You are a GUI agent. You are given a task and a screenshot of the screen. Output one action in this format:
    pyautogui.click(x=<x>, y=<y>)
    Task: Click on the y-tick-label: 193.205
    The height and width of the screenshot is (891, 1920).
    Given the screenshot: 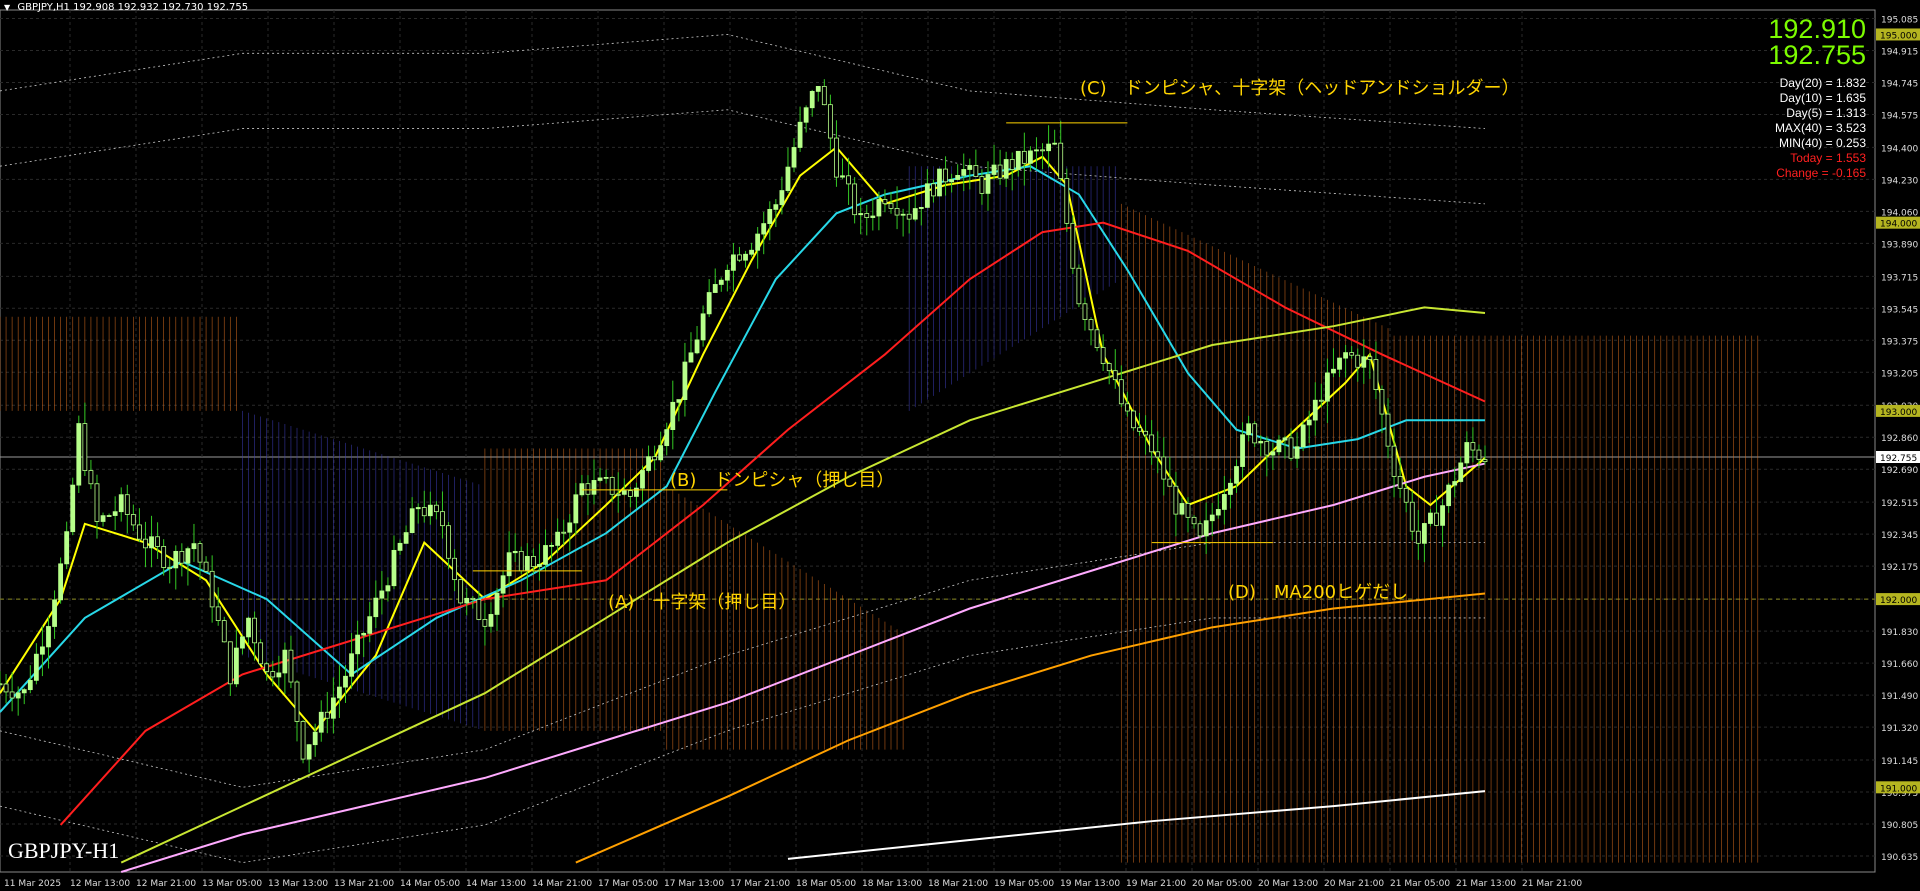 What is the action you would take?
    pyautogui.click(x=1899, y=374)
    